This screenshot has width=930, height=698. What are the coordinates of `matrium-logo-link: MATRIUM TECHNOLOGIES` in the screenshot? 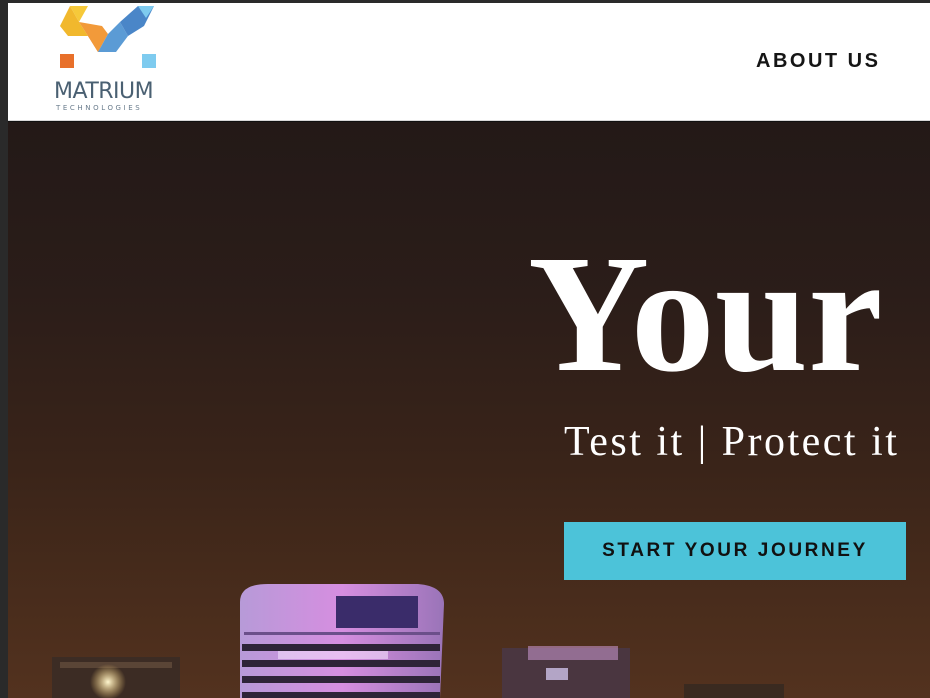 It's located at (109, 61).